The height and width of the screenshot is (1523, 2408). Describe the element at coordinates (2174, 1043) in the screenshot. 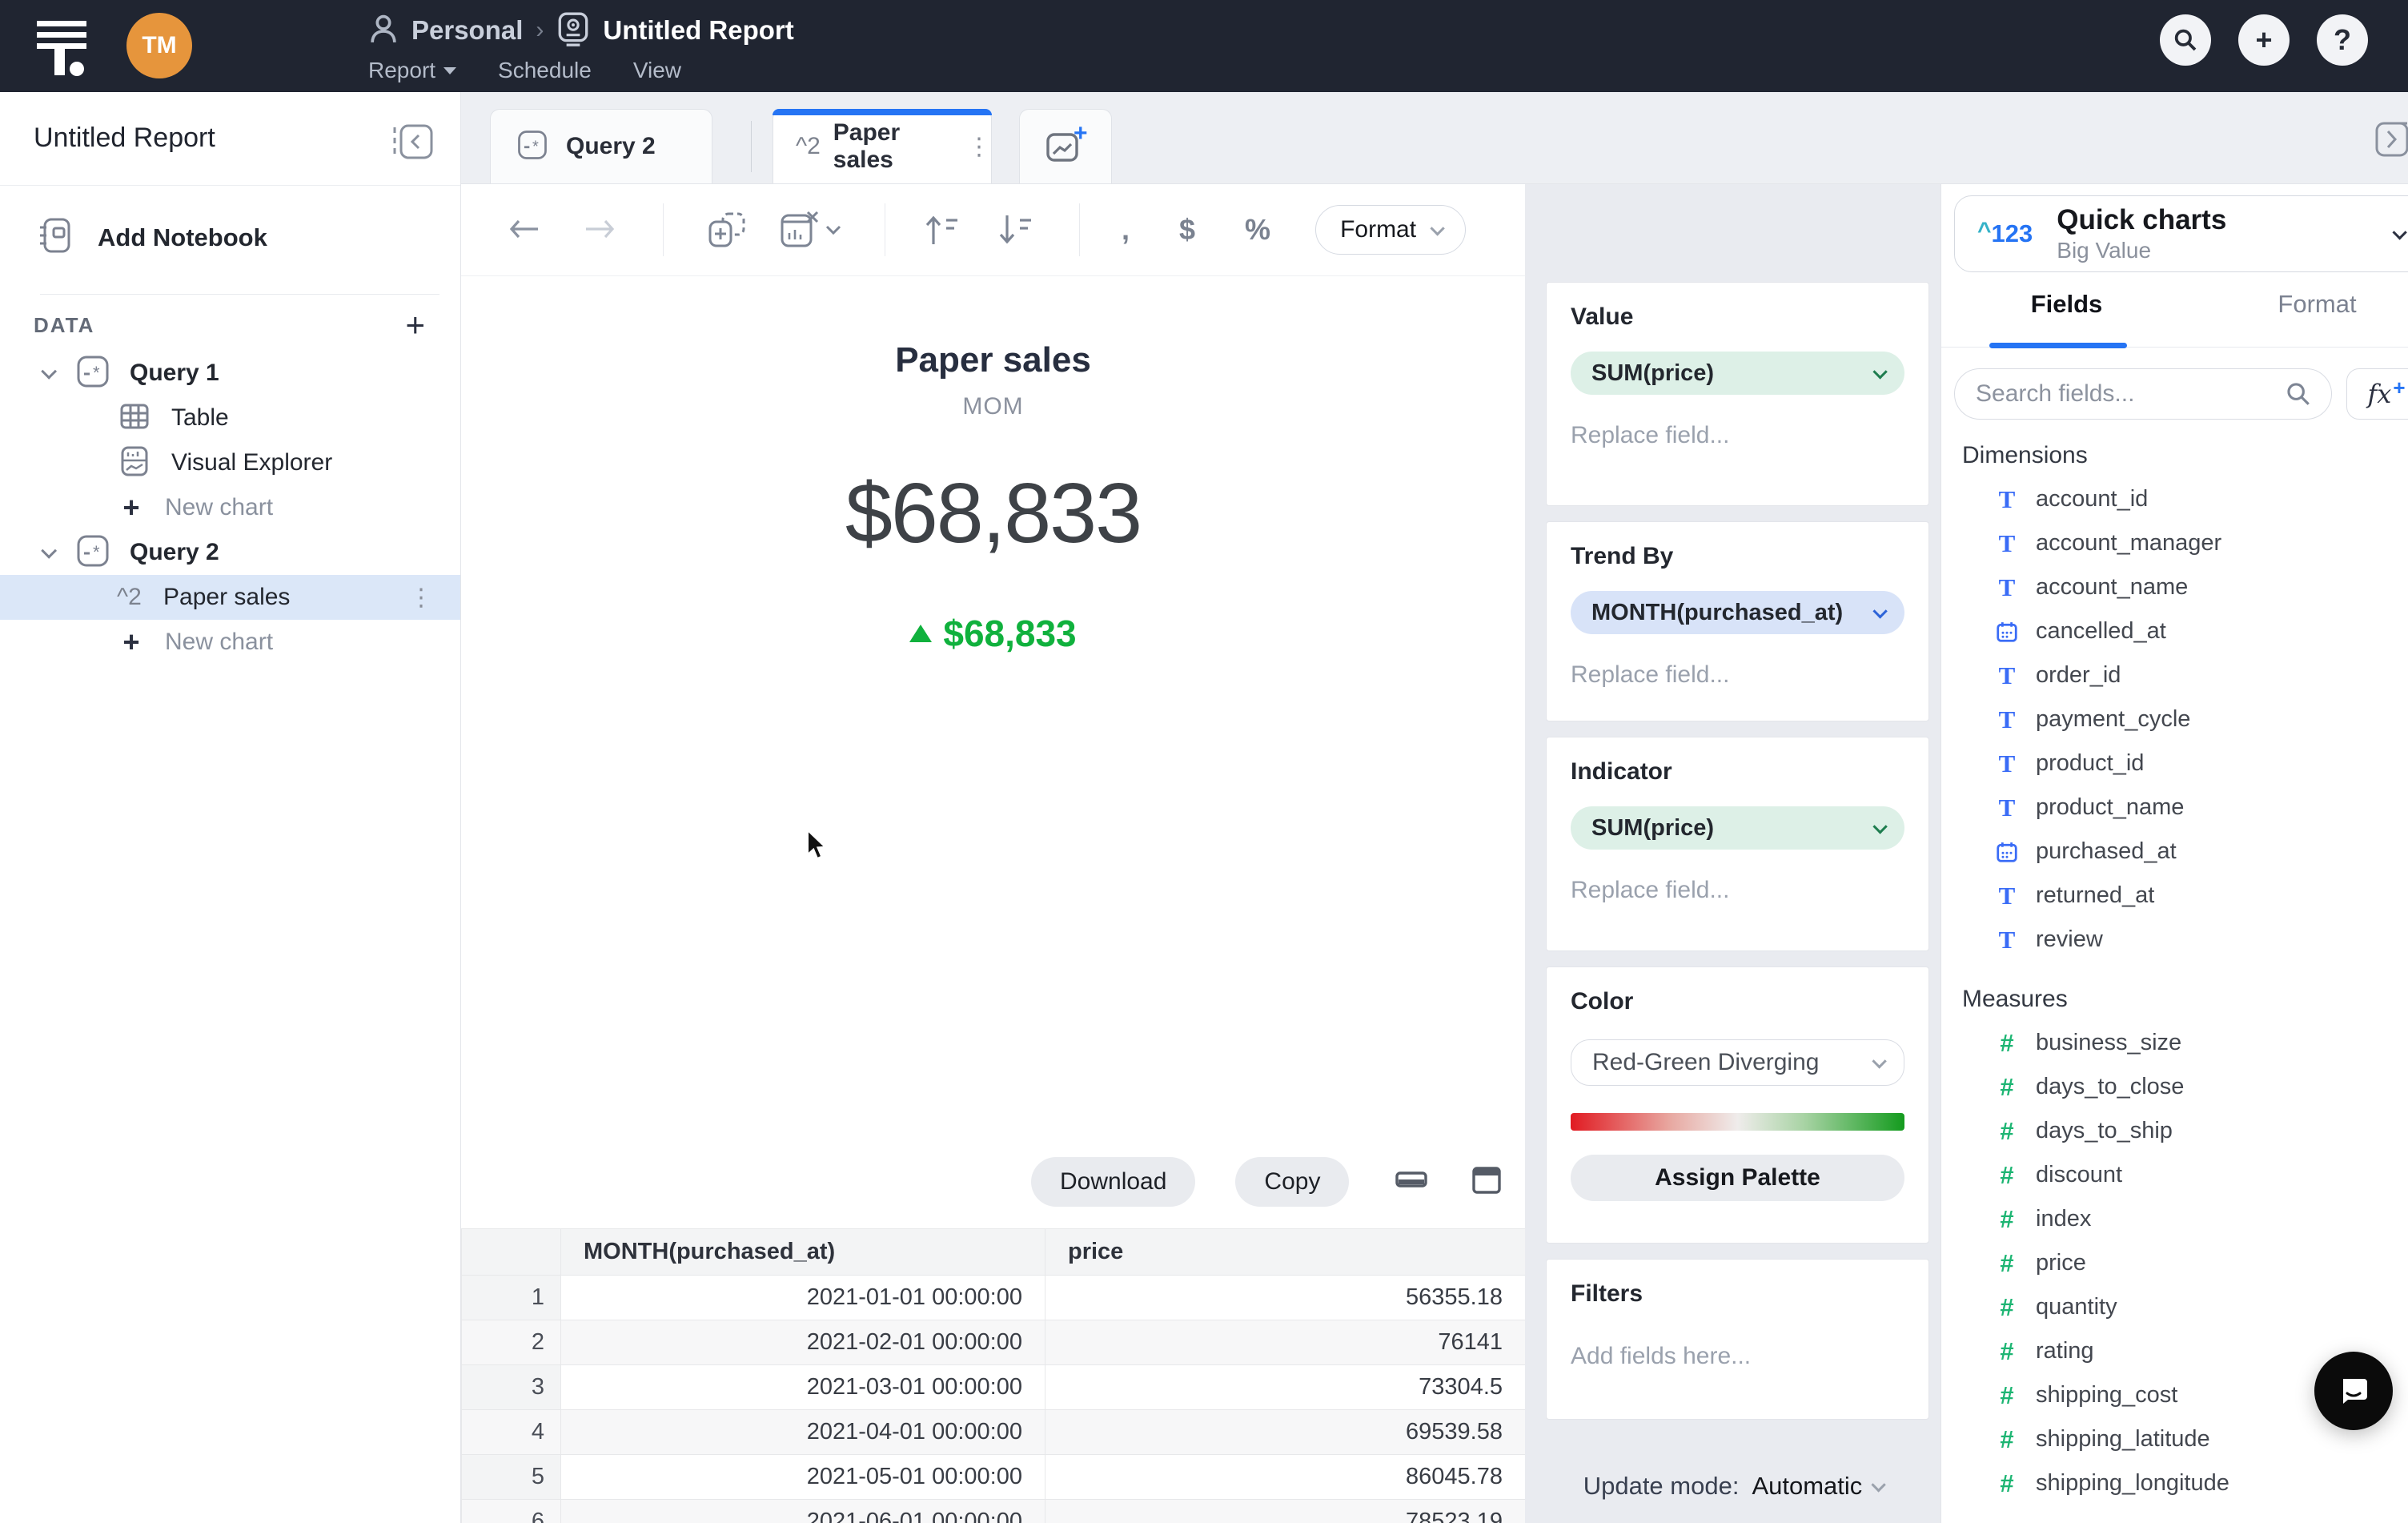

I see `measure-item: # business_size` at that location.